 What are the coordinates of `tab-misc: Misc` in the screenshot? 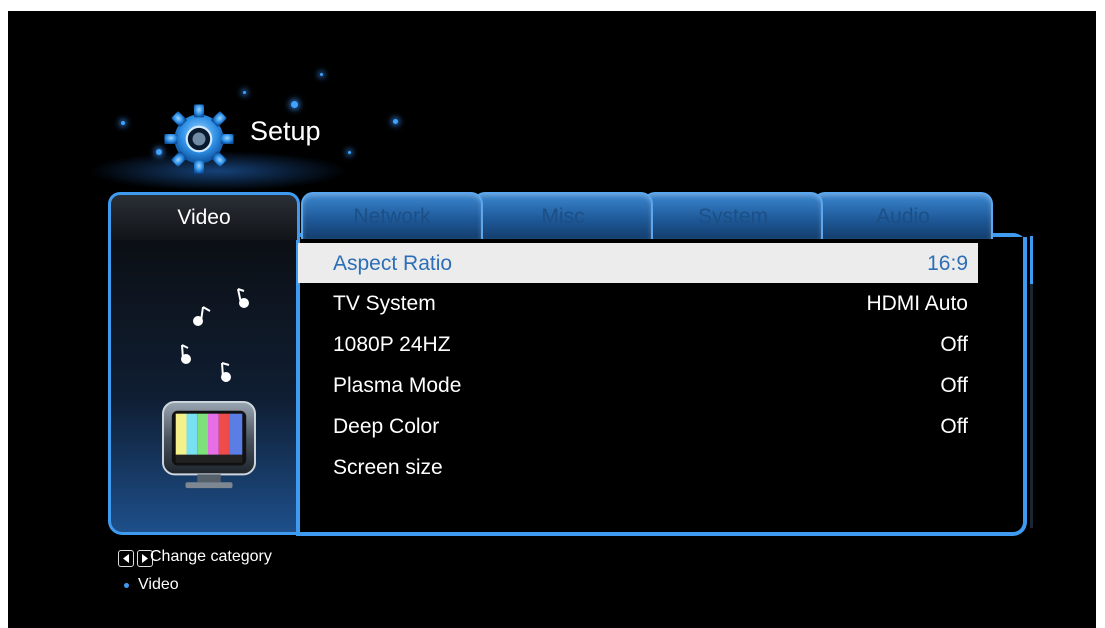 It's located at (563, 215).